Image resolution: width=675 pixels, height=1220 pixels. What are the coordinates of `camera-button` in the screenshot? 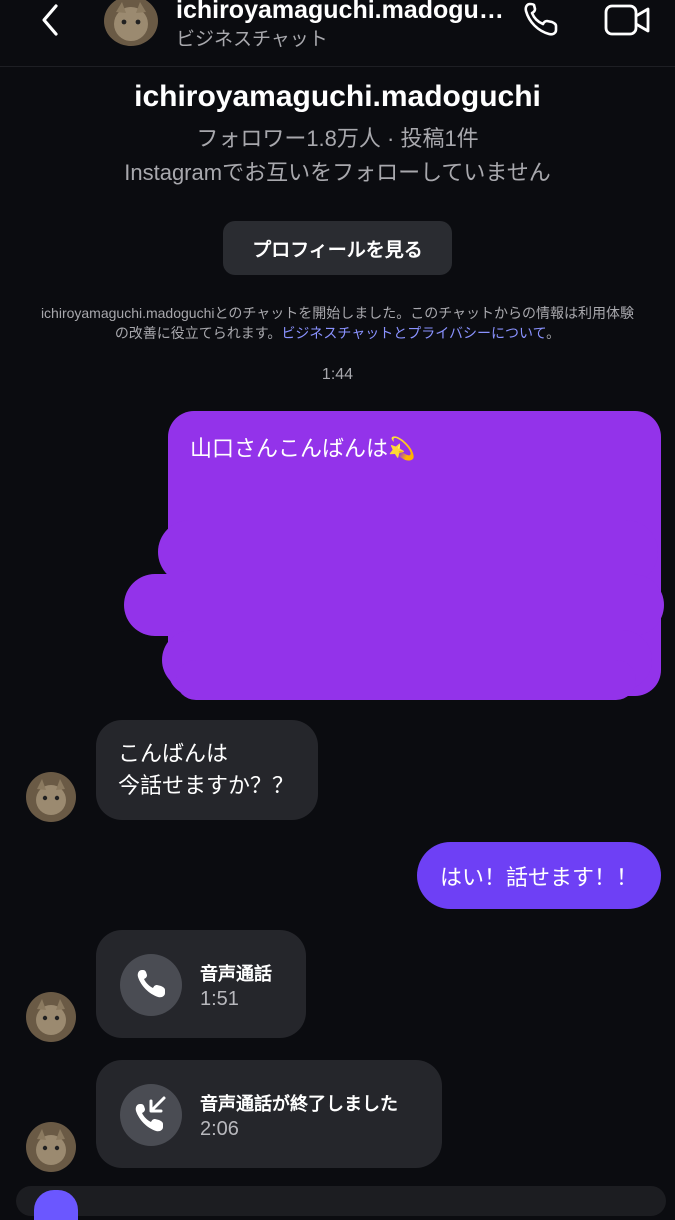 It's located at (56, 1205).